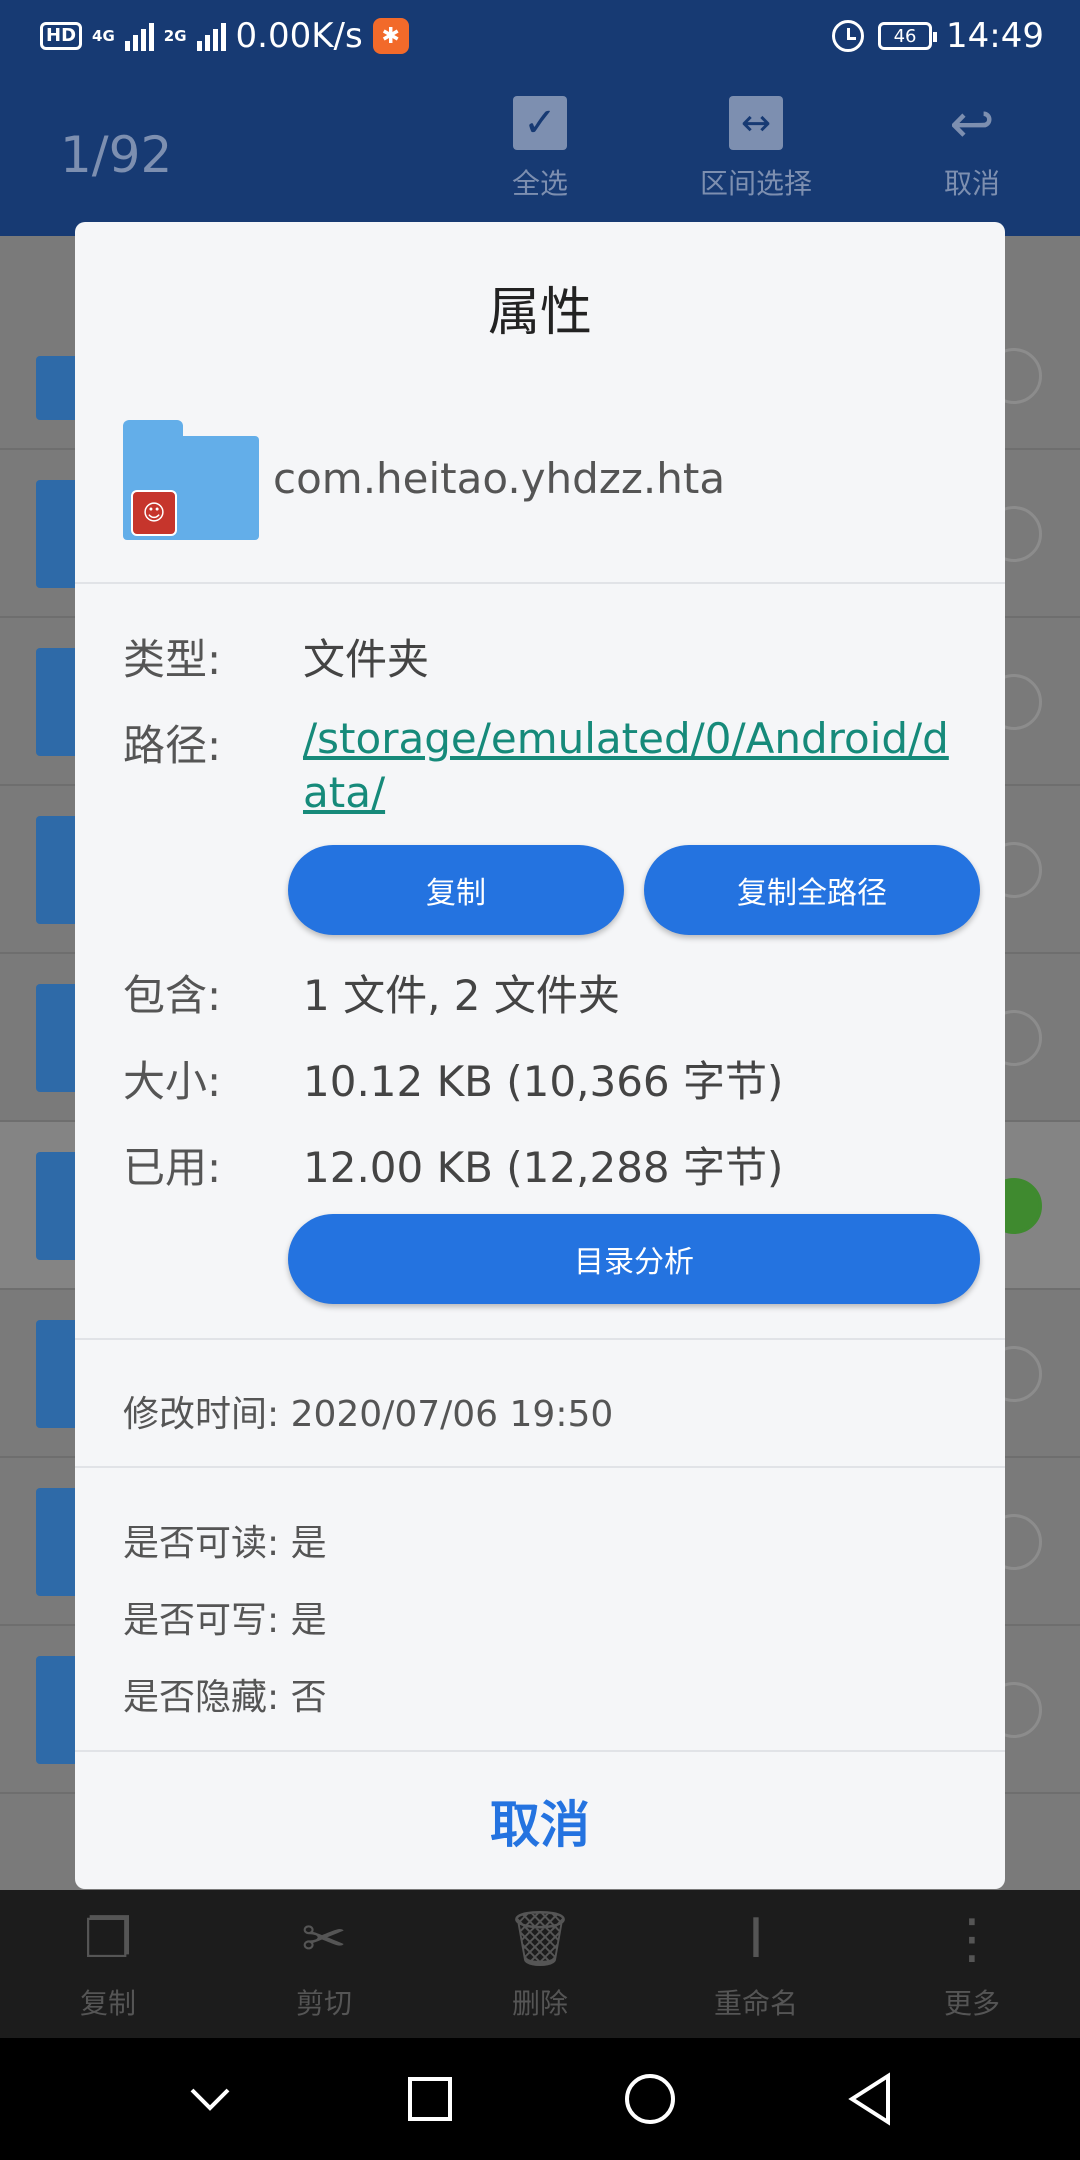 Image resolution: width=1080 pixels, height=2160 pixels. I want to click on cut-action-label: 剪切, so click(323, 2003).